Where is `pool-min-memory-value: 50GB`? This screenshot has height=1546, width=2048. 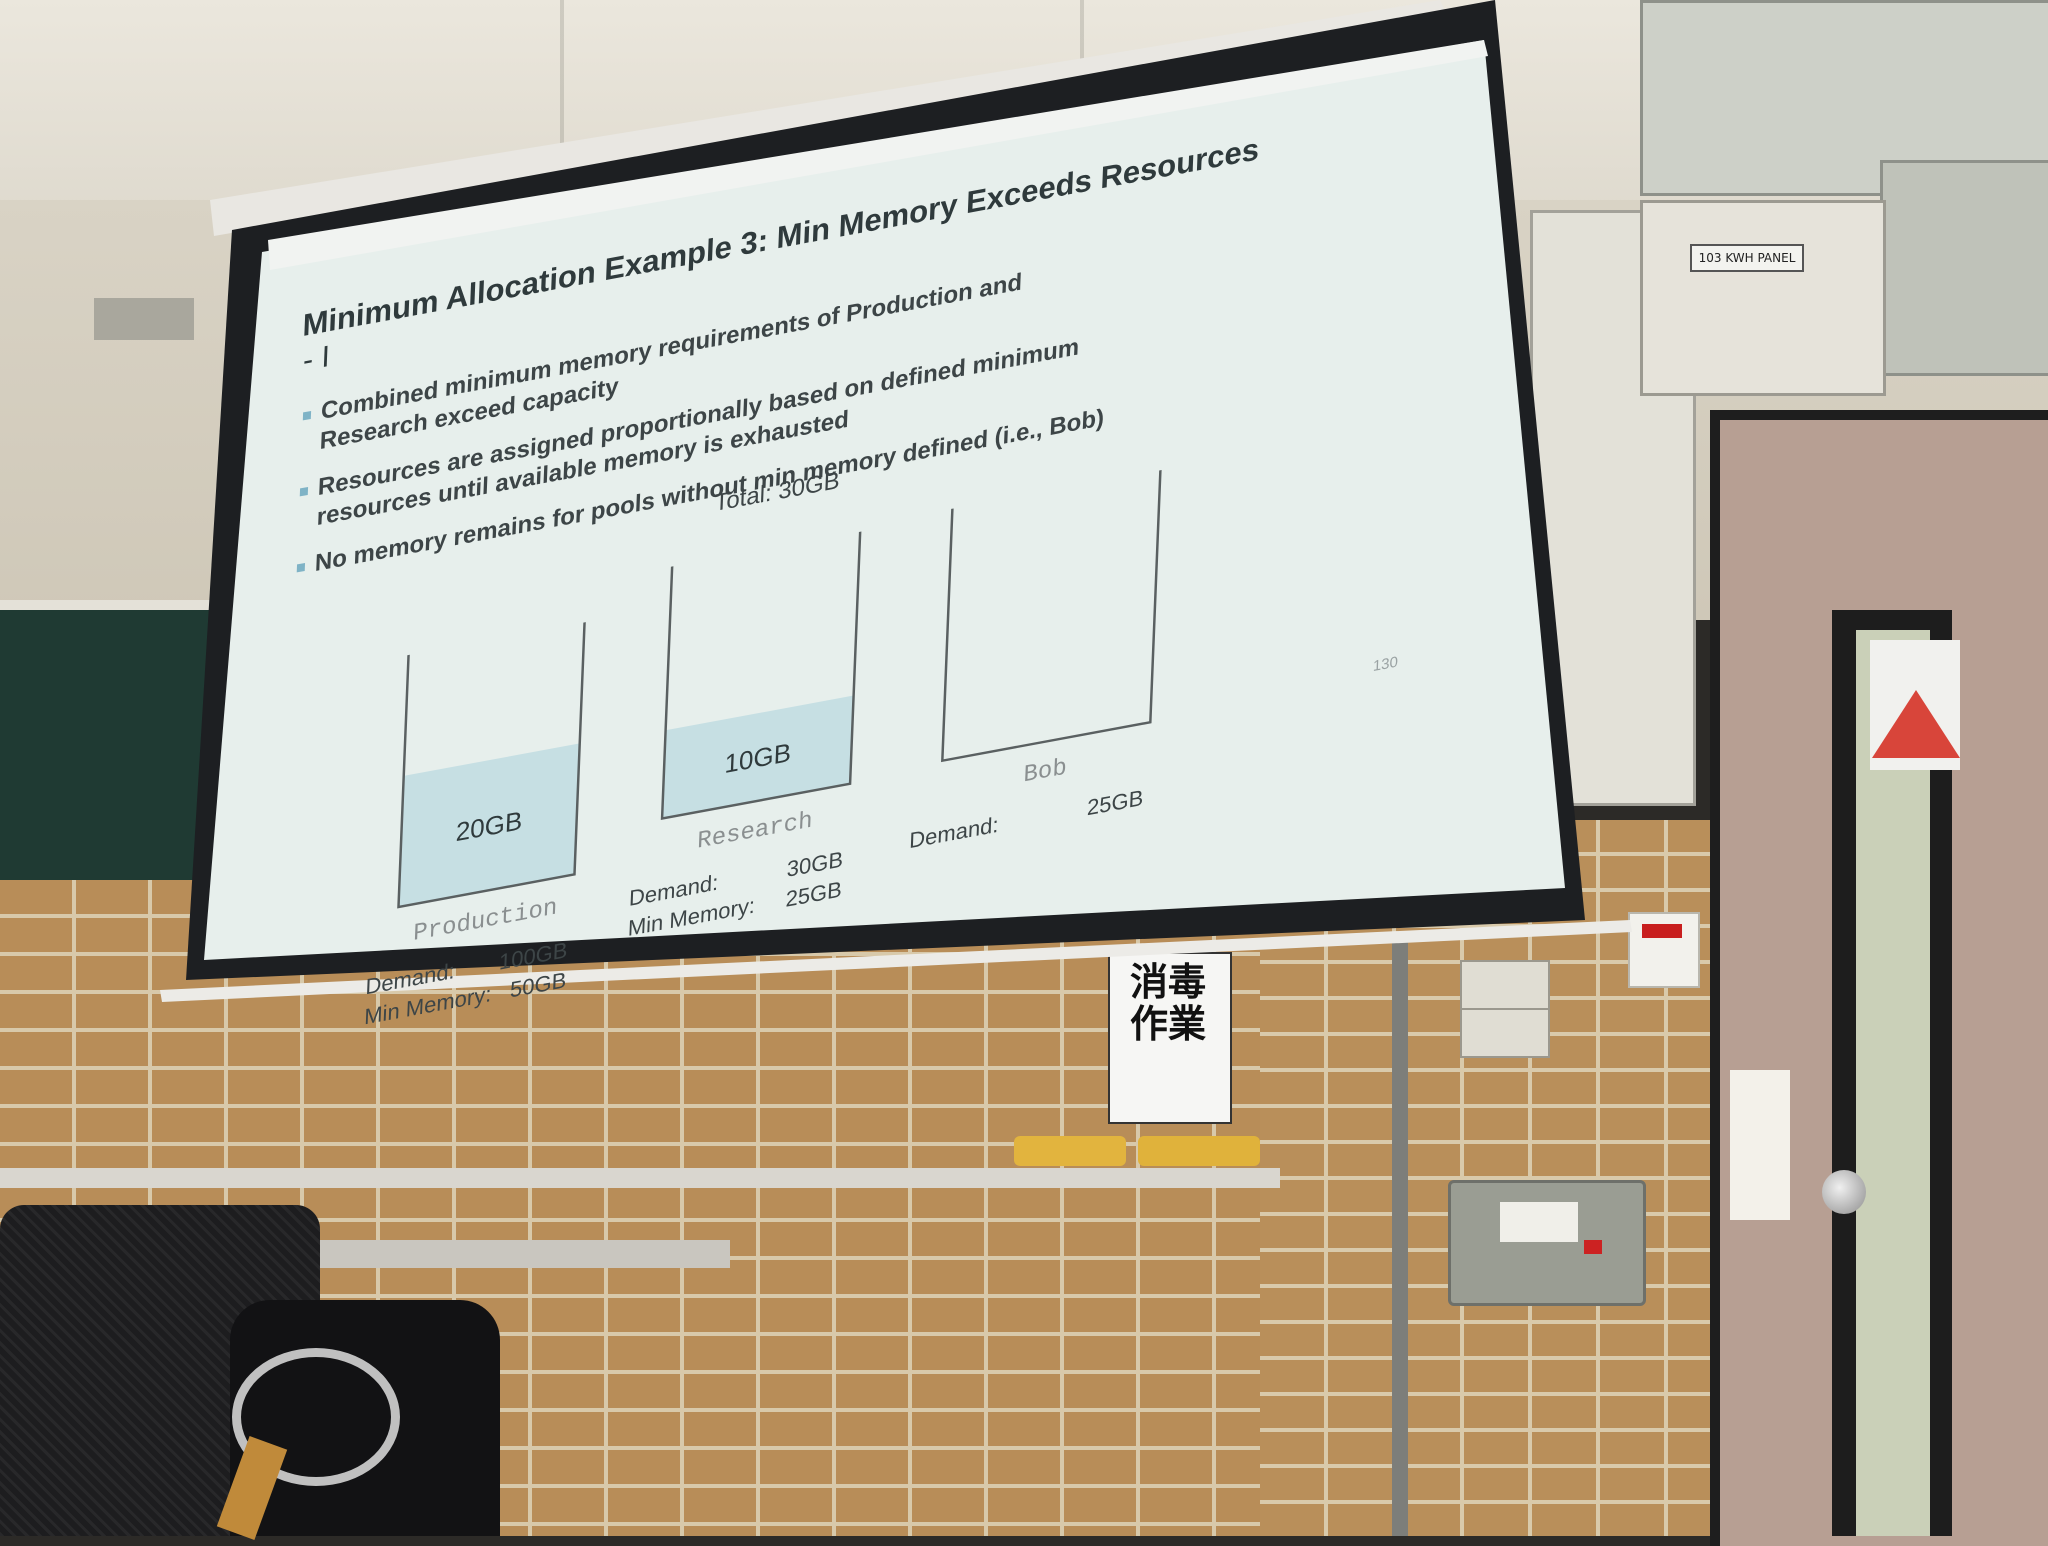
pool-min-memory-value: 50GB is located at coordinates (538, 984).